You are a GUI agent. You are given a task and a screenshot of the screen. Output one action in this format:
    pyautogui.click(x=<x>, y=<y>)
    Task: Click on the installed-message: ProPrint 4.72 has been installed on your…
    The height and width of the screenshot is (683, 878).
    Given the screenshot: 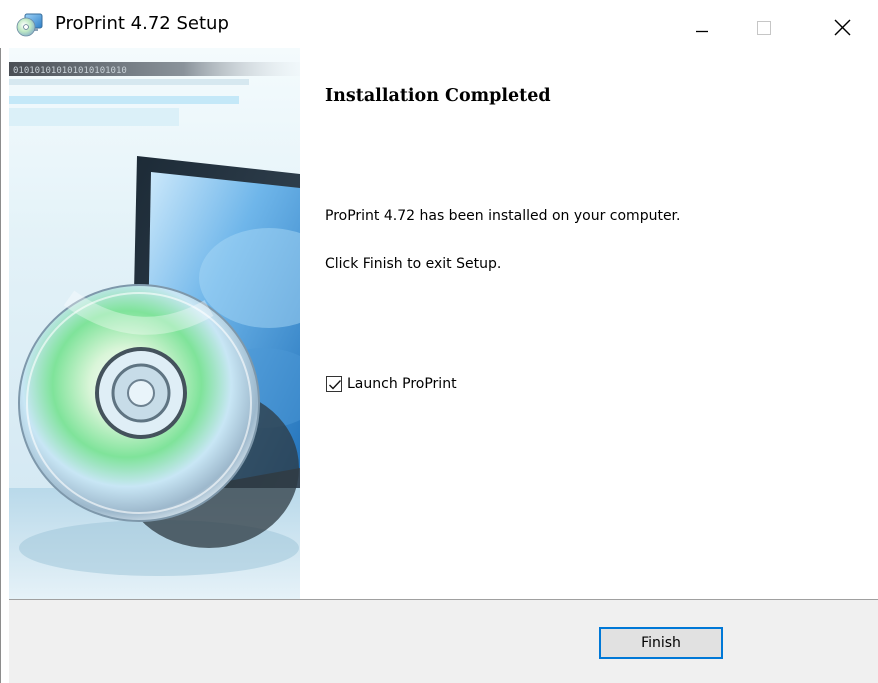 What is the action you would take?
    pyautogui.click(x=503, y=216)
    